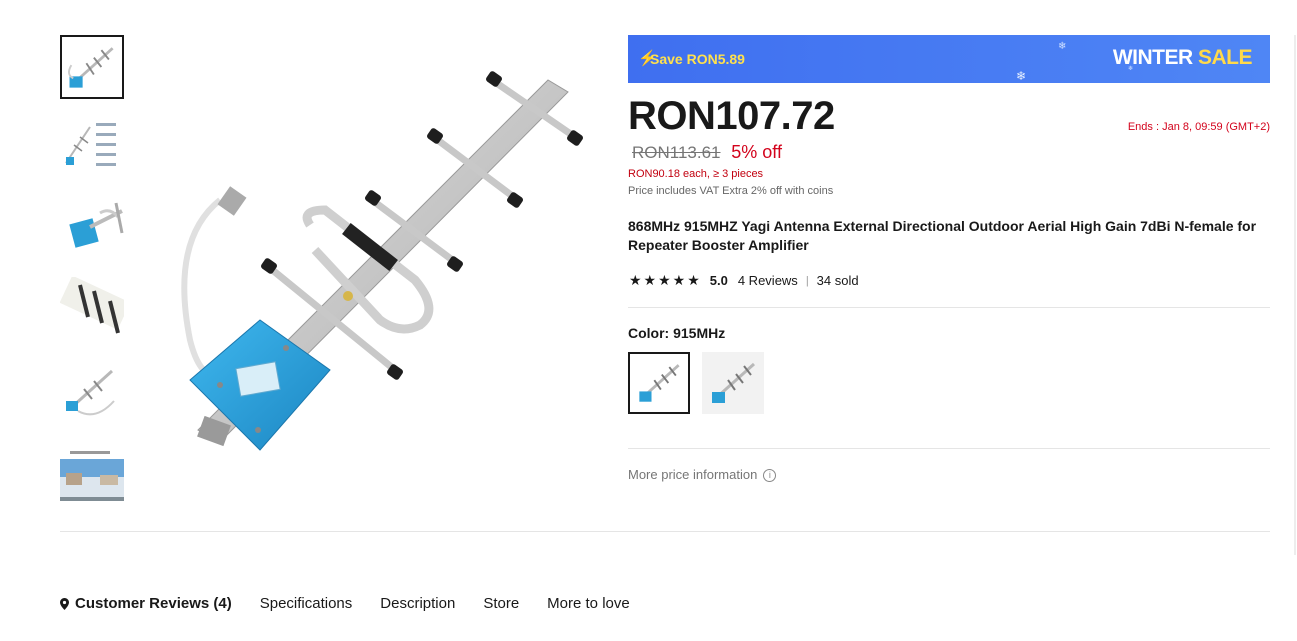  Describe the element at coordinates (417, 603) in the screenshot. I see `tab-description: Description` at that location.